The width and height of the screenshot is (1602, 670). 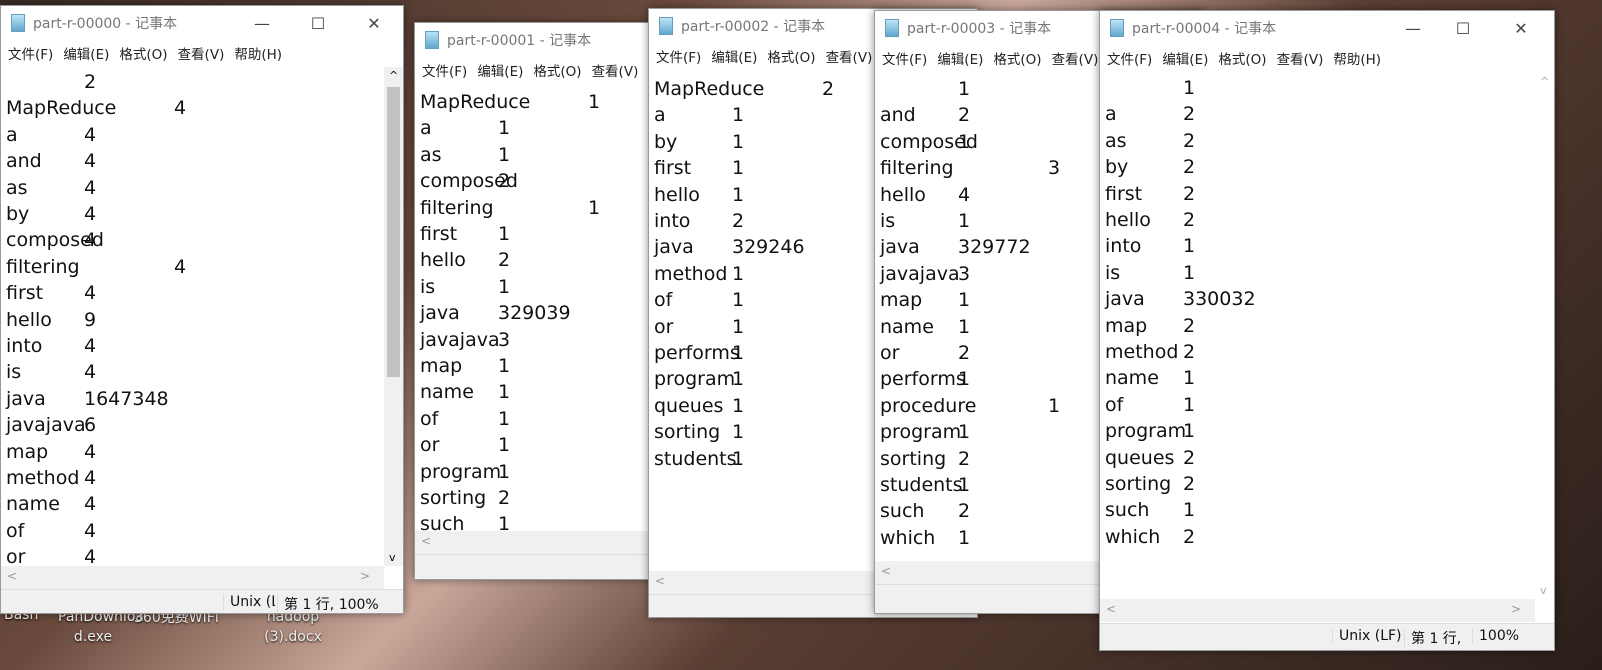 What do you see at coordinates (697, 353) in the screenshot?
I see `word: performs` at bounding box center [697, 353].